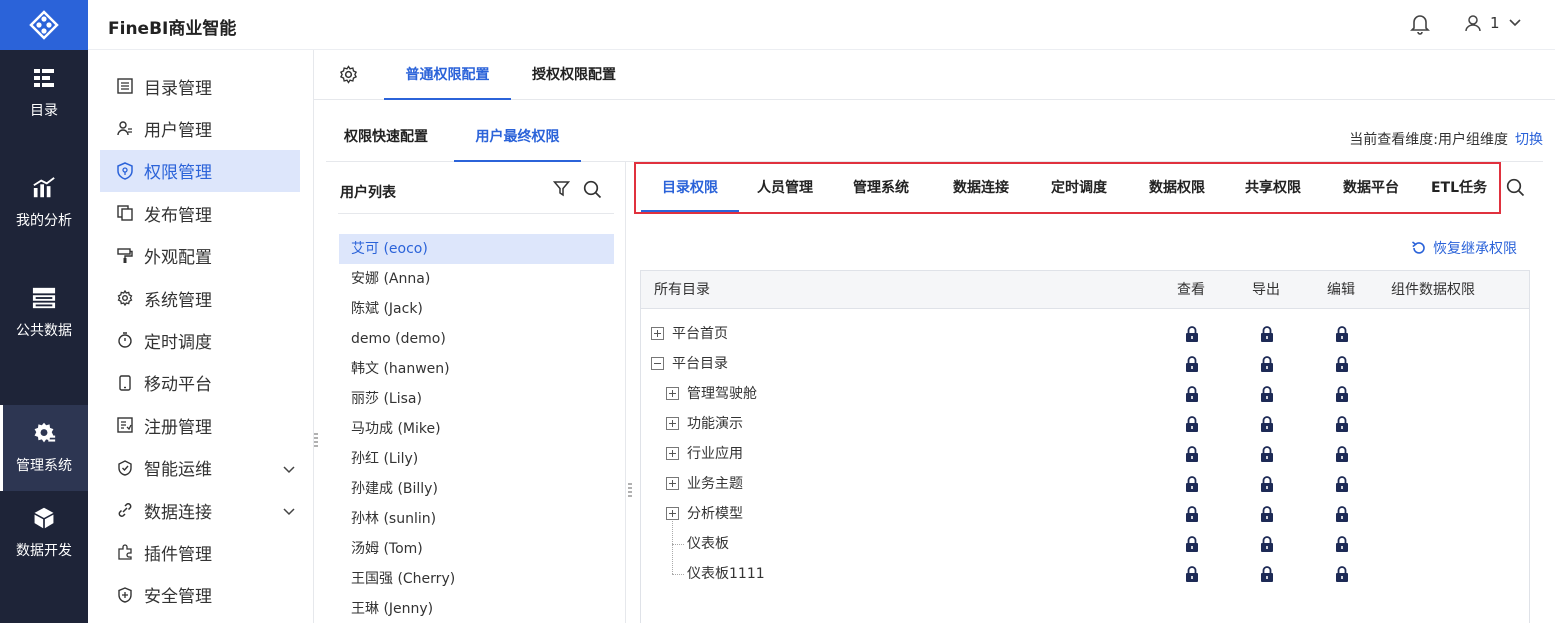 Image resolution: width=1555 pixels, height=623 pixels. What do you see at coordinates (1085, 574) in the screenshot?
I see `table-row: 仪表板1111` at bounding box center [1085, 574].